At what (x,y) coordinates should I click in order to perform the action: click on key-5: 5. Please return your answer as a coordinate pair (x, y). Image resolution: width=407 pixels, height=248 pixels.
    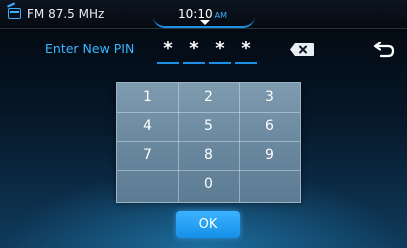
    Looking at the image, I should click on (208, 126).